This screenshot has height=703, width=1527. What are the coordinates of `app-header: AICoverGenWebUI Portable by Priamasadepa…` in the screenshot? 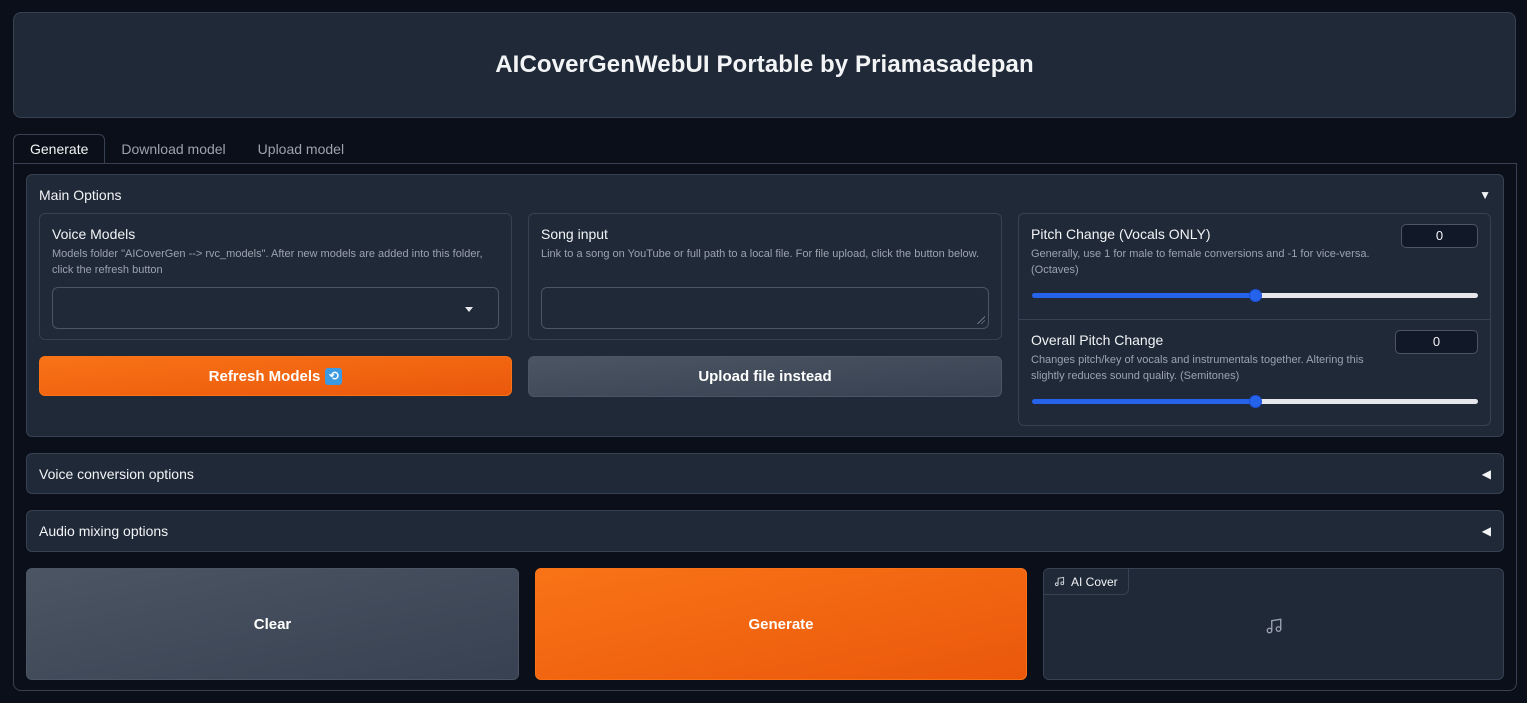 It's located at (764, 65).